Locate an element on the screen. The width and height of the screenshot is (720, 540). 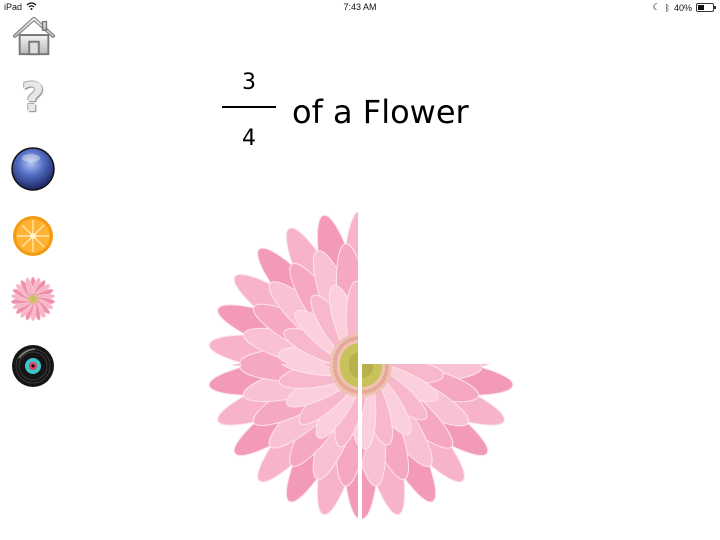
orange-button is located at coordinates (33, 236).